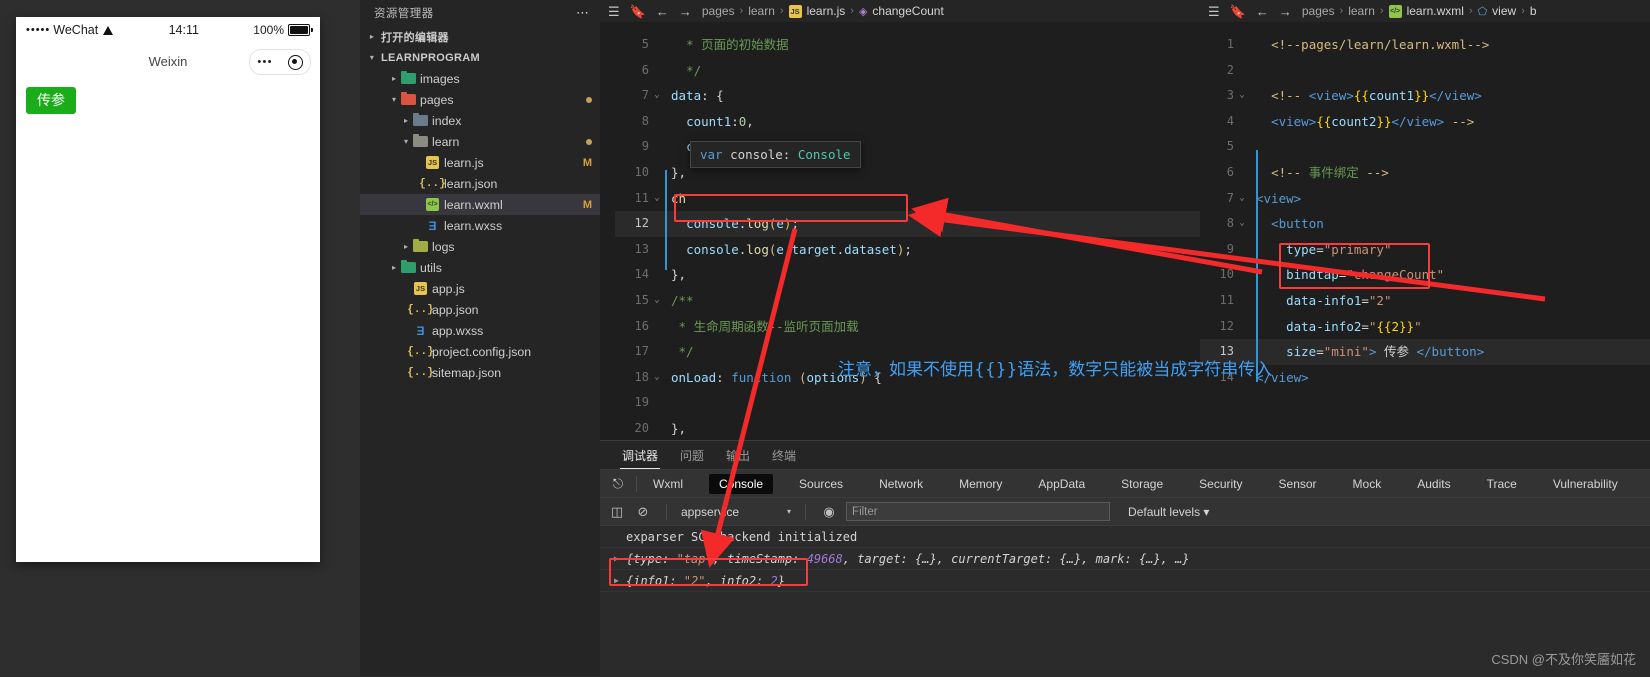 The height and width of the screenshot is (677, 1650). What do you see at coordinates (480, 204) in the screenshot?
I see `explorer-item-learn-wxml: </> learn.wxml M` at bounding box center [480, 204].